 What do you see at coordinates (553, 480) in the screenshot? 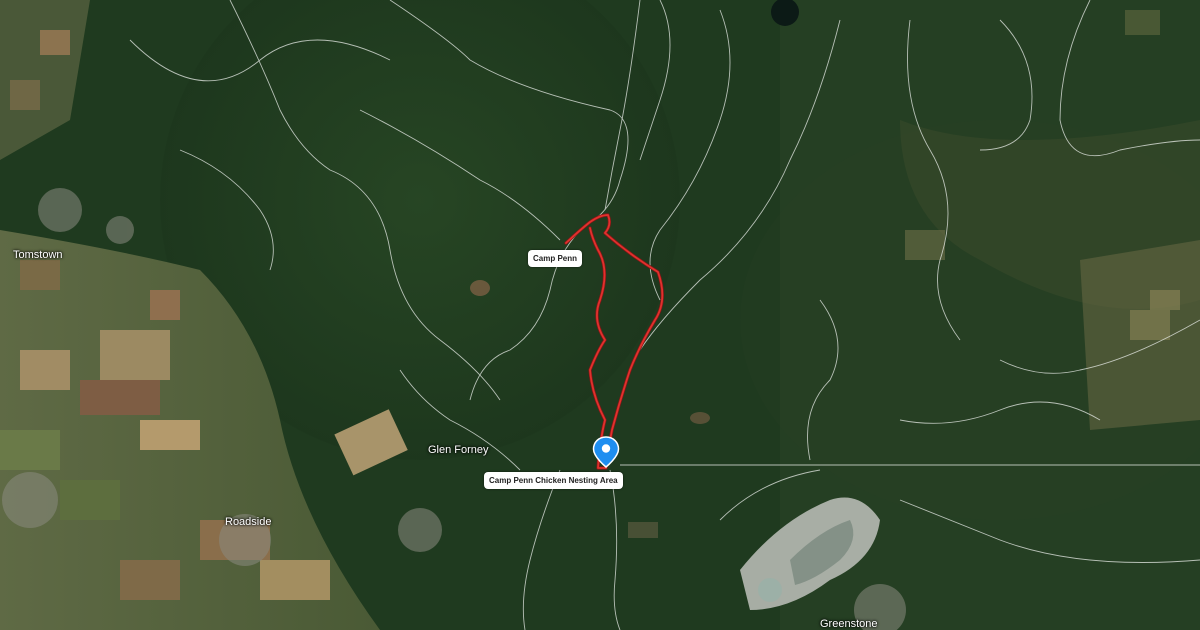
I see `callout-nesting-area: Camp Penn Chicken Nesting Area` at bounding box center [553, 480].